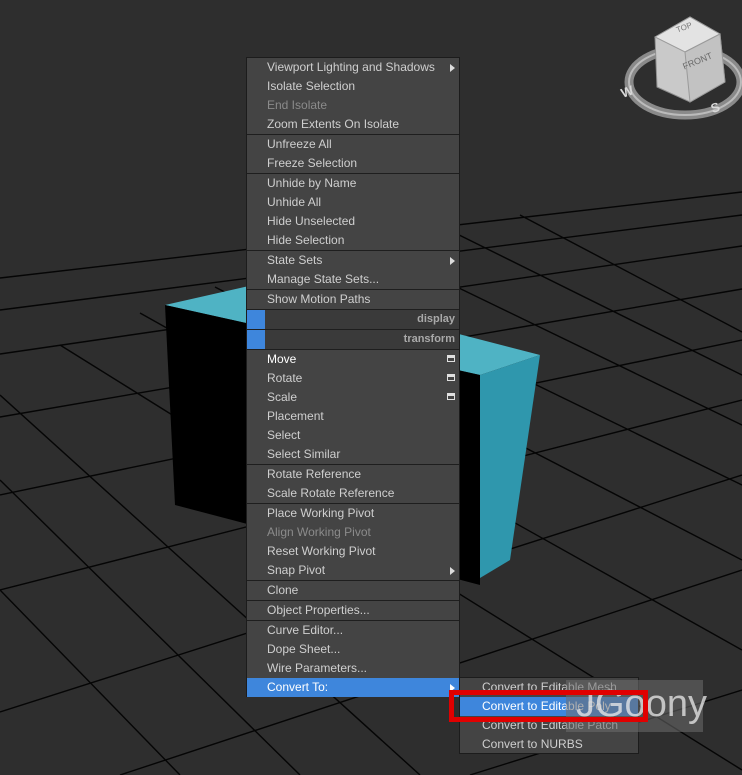 The image size is (742, 775). Describe the element at coordinates (312, 183) in the screenshot. I see `menu-item-label: Unhide by Name` at that location.